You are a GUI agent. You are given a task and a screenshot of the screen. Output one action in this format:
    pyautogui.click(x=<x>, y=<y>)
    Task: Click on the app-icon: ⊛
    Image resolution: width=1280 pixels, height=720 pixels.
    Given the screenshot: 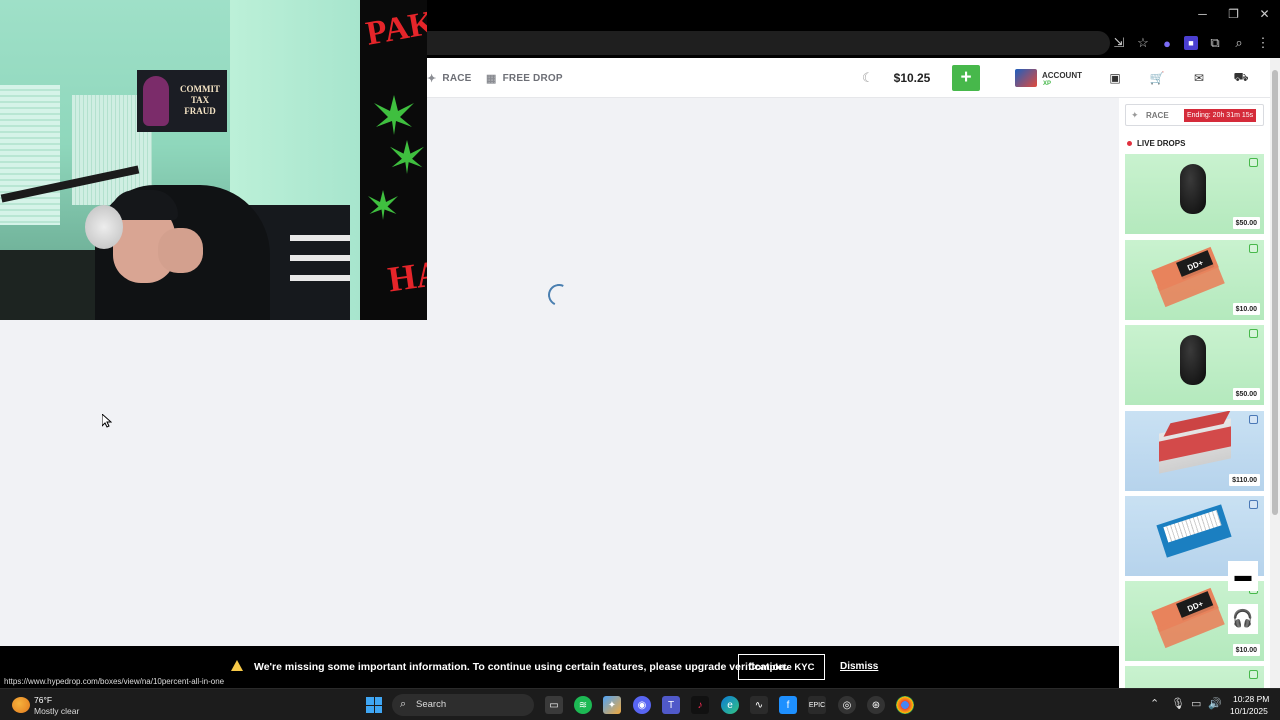 What is the action you would take?
    pyautogui.click(x=876, y=705)
    